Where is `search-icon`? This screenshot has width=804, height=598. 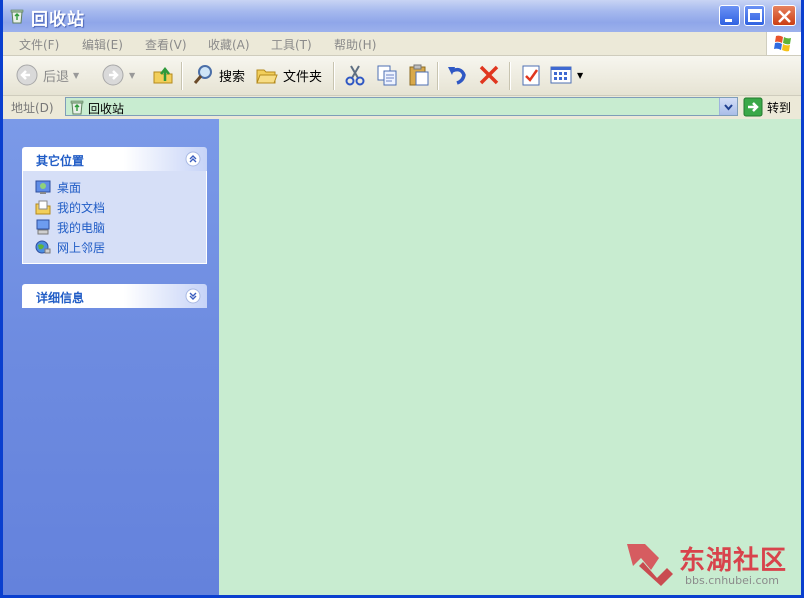 search-icon is located at coordinates (202, 74).